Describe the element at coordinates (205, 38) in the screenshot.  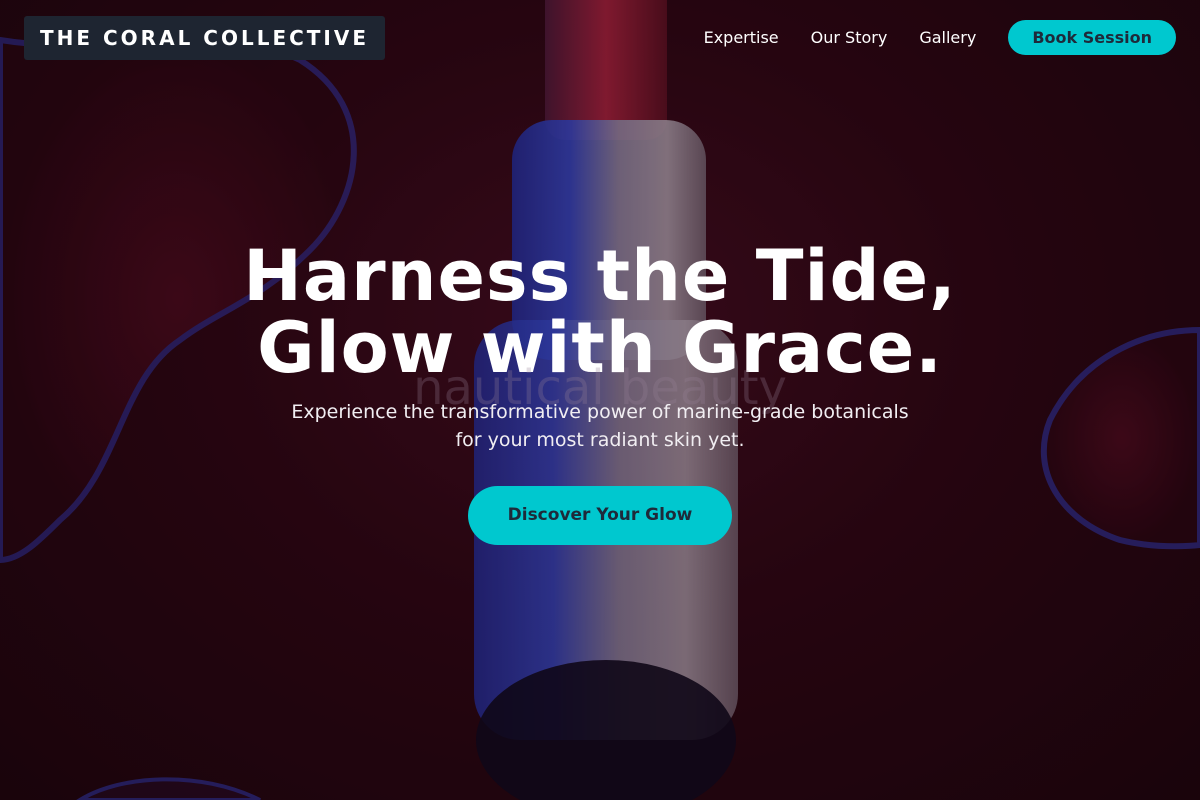
I see `brand-logo: THE CORAL COLLECTIVE` at that location.